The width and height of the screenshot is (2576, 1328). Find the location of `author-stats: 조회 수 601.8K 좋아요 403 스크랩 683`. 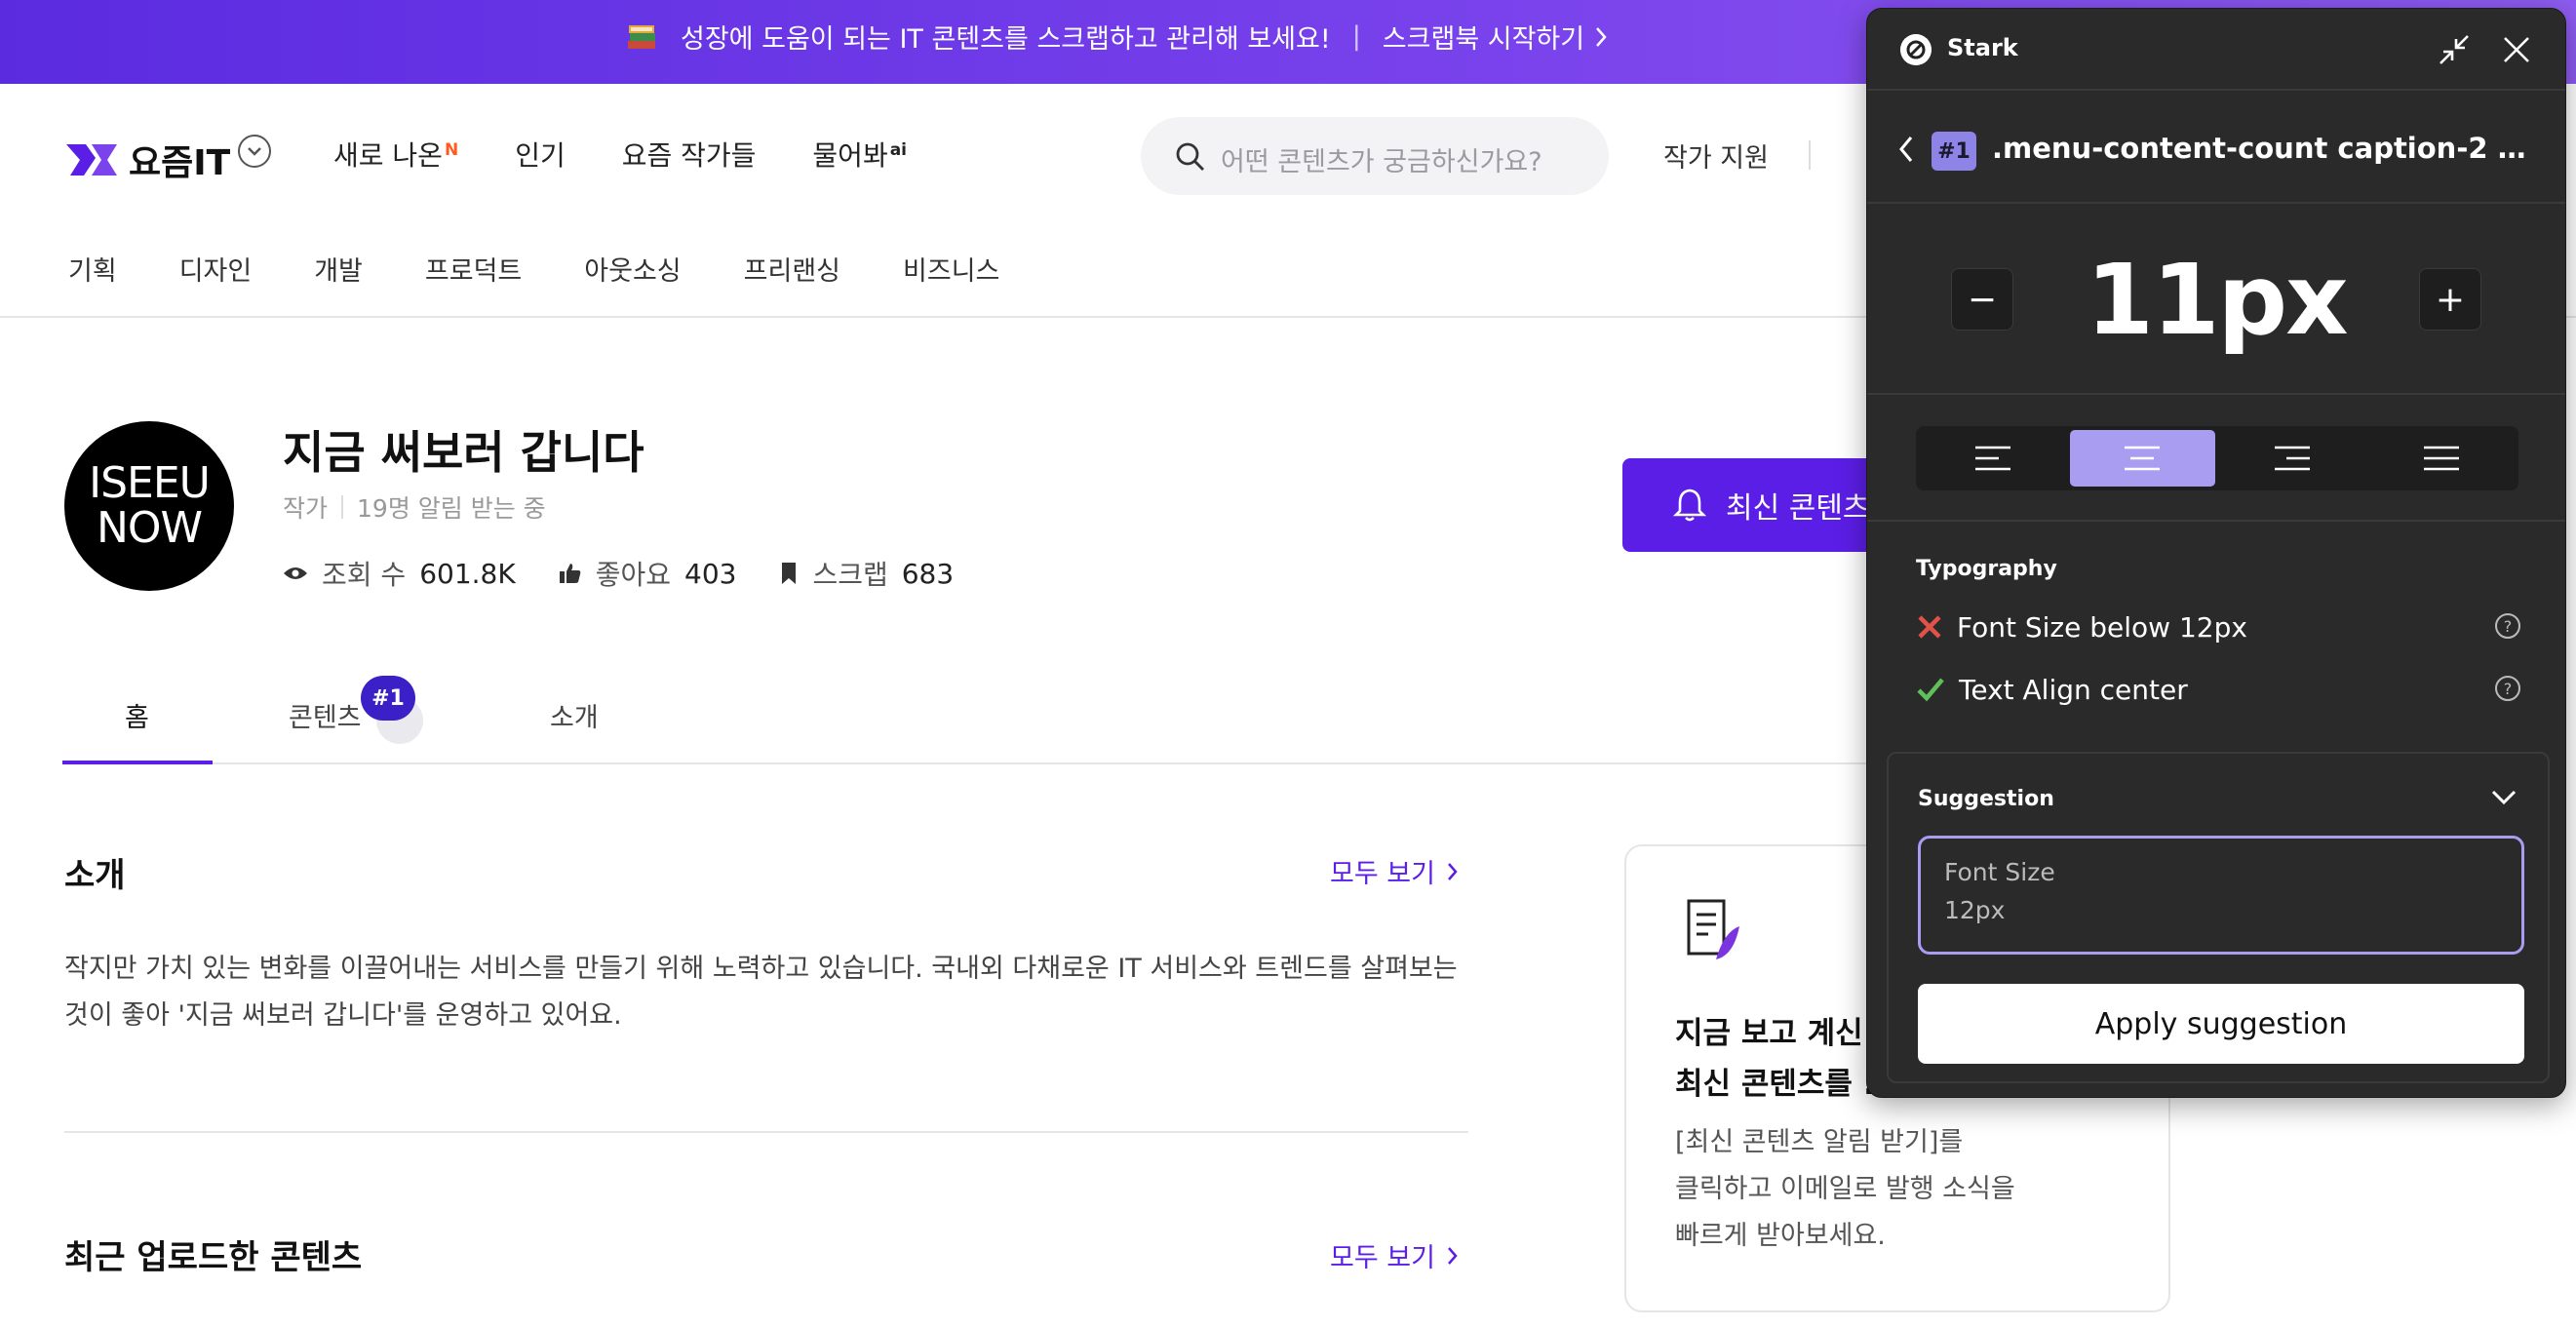

author-stats: 조회 수 601.8K 좋아요 403 스크랩 683 is located at coordinates (618, 574).